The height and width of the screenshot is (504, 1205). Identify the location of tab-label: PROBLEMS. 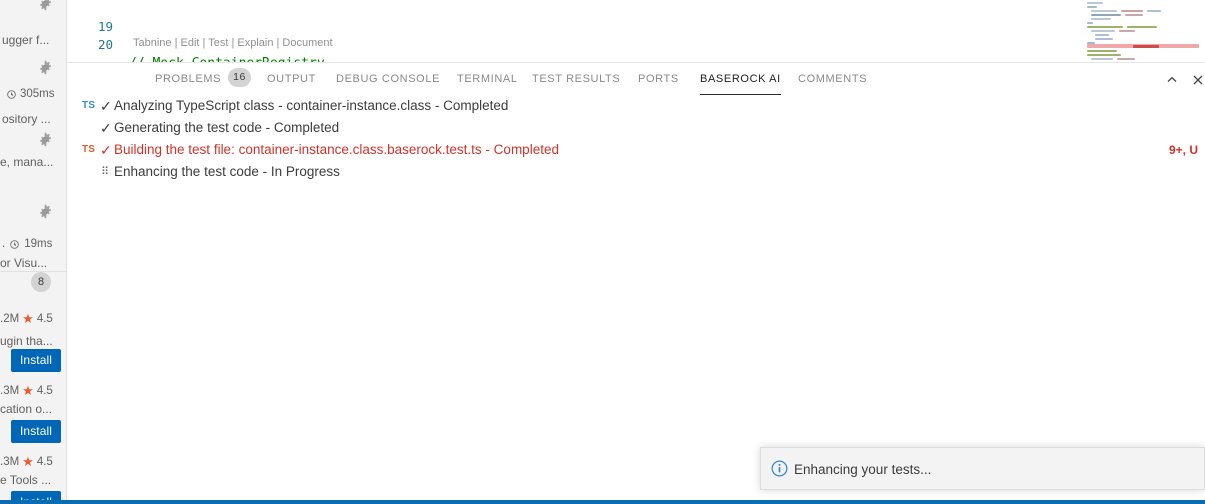
(188, 79).